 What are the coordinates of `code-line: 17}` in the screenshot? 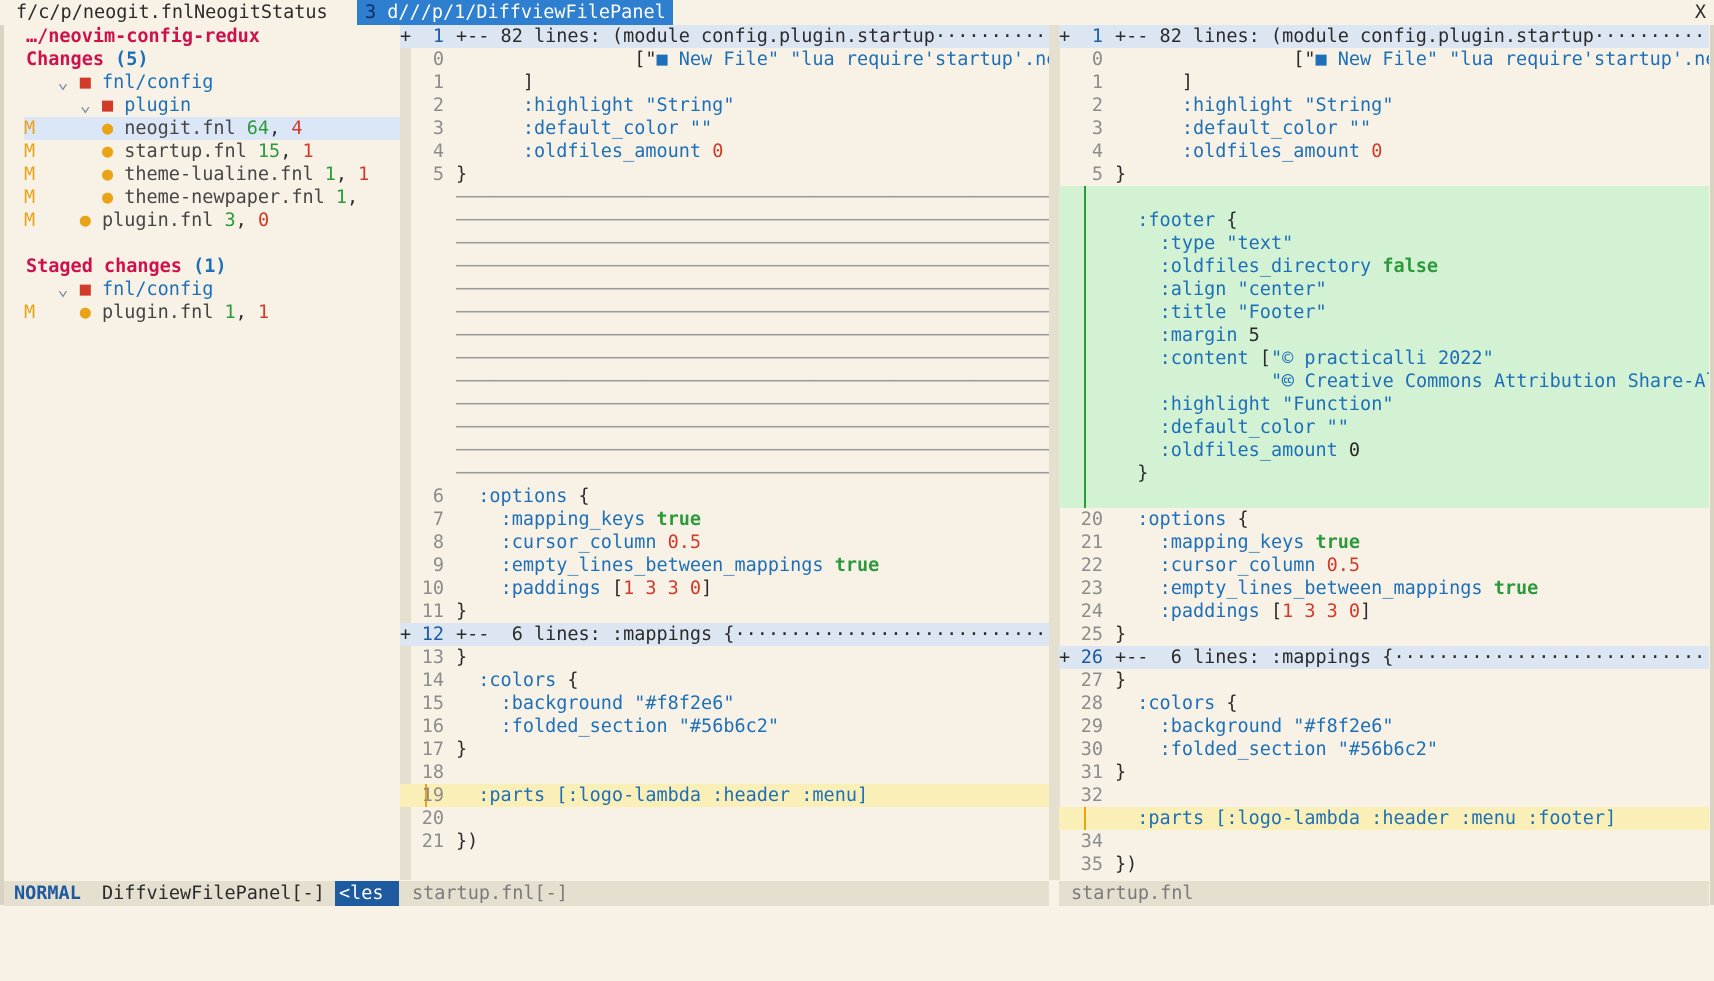 It's located at (724, 749).